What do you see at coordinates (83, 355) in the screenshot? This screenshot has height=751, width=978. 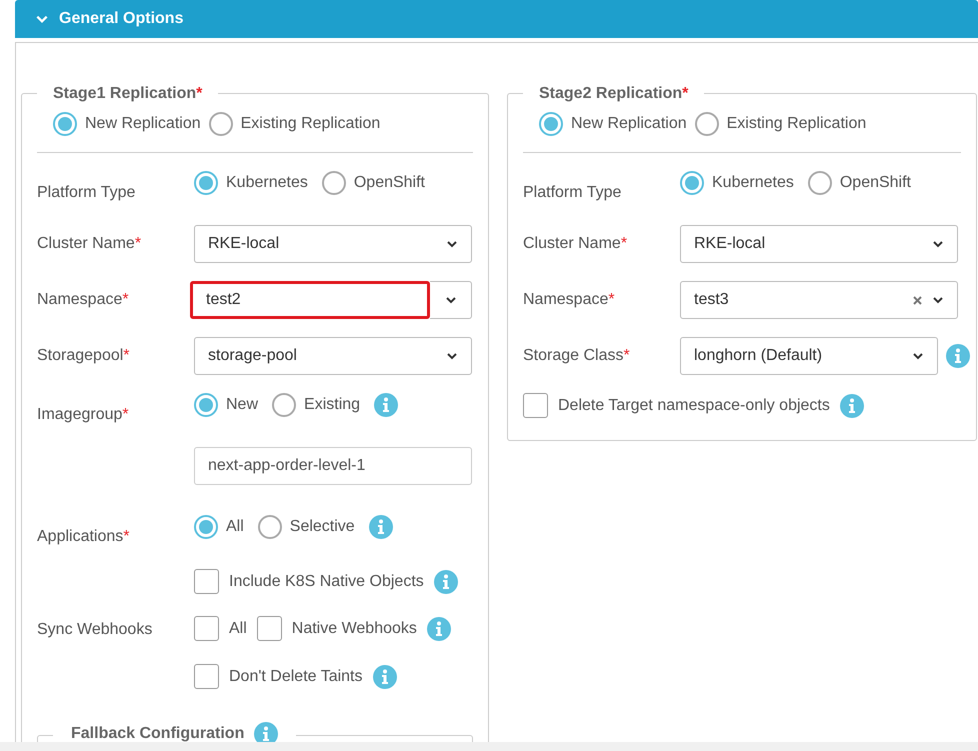 I see `field-label: Storagepool*` at bounding box center [83, 355].